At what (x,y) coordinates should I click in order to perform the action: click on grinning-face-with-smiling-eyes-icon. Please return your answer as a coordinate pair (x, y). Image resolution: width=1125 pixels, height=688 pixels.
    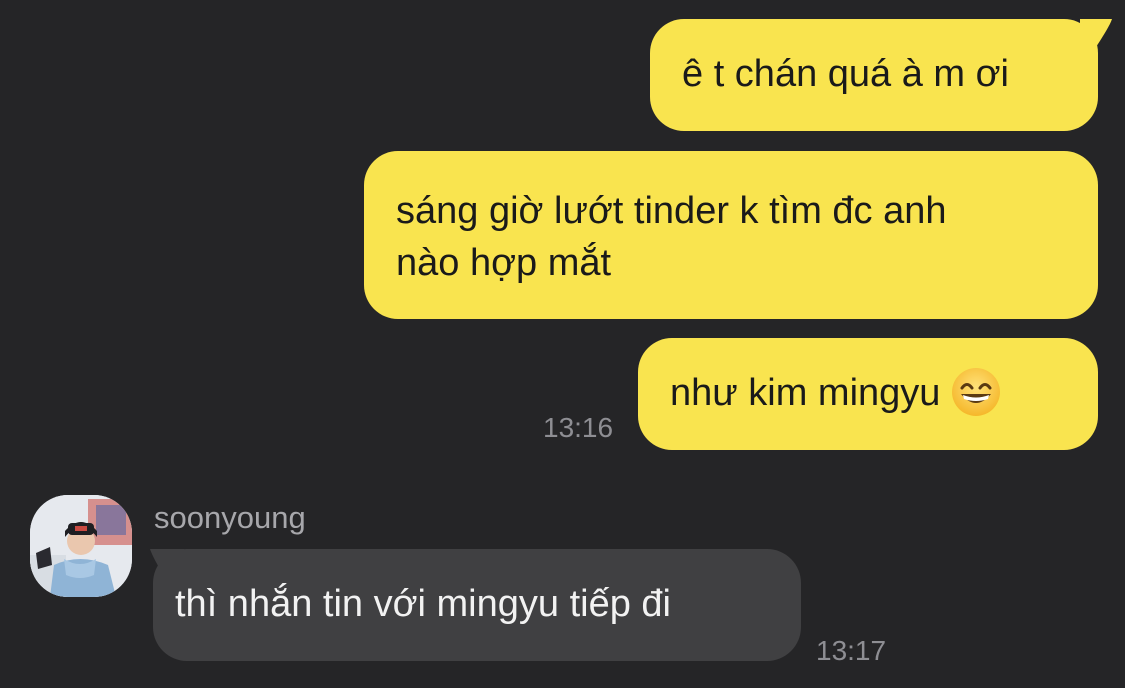
    Looking at the image, I should click on (976, 391).